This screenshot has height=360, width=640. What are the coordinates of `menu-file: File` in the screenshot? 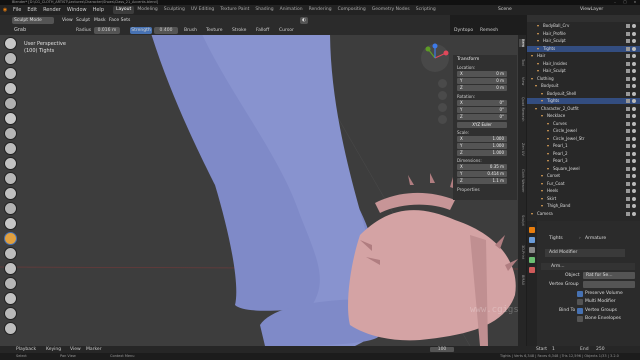 It's located at (17, 10).